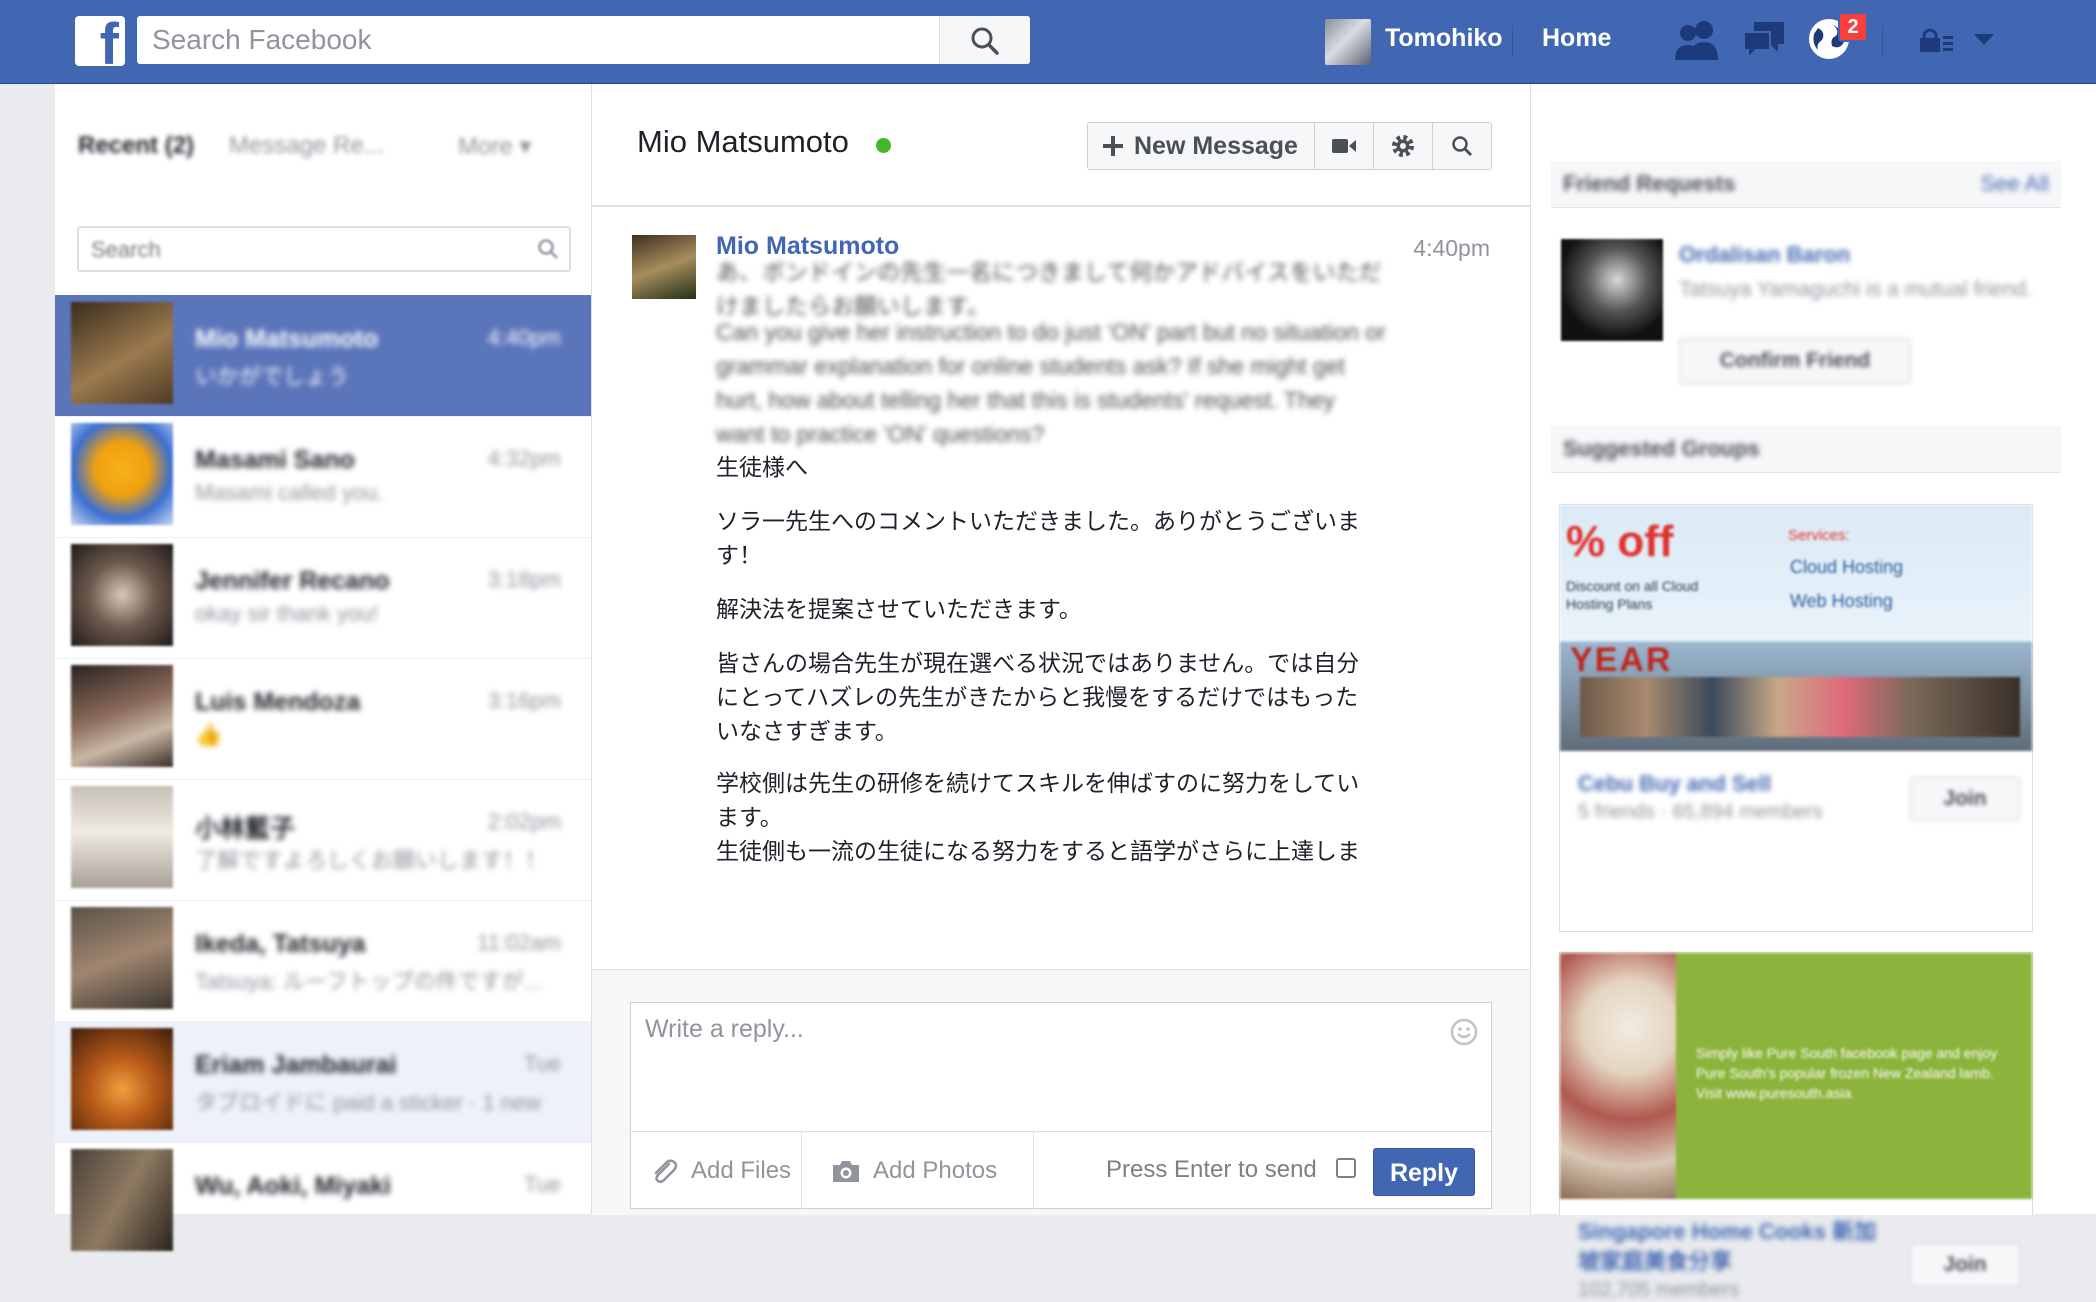 This screenshot has height=1302, width=2096. I want to click on home-link: Home, so click(1576, 38).